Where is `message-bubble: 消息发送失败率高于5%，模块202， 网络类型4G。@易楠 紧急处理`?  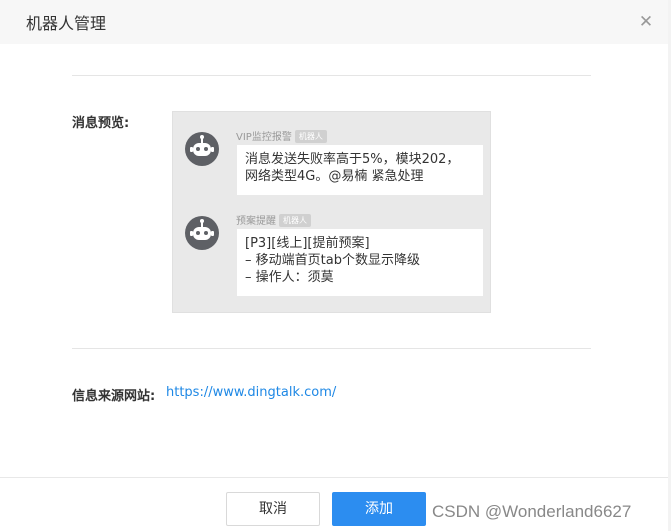 message-bubble: 消息发送失败率高于5%，模块202， 网络类型4G。@易楠 紧急处理 is located at coordinates (360, 170).